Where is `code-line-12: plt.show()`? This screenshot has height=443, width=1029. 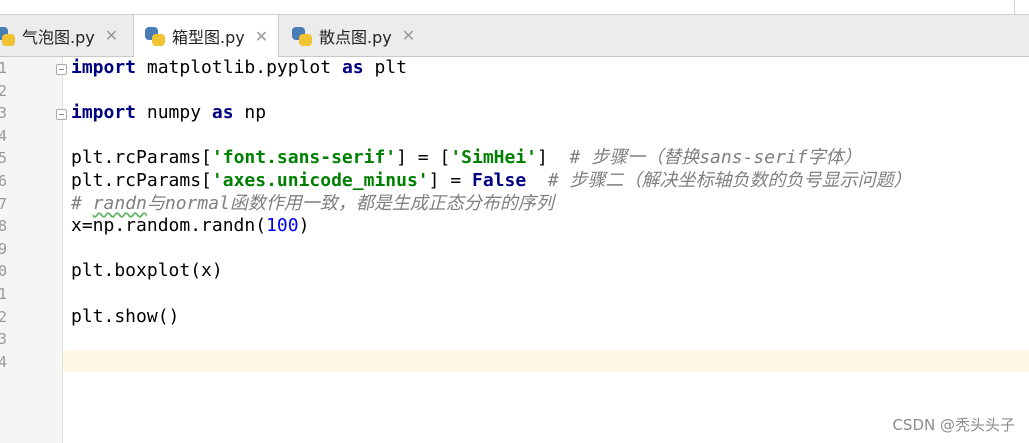 code-line-12: plt.show() is located at coordinates (125, 316).